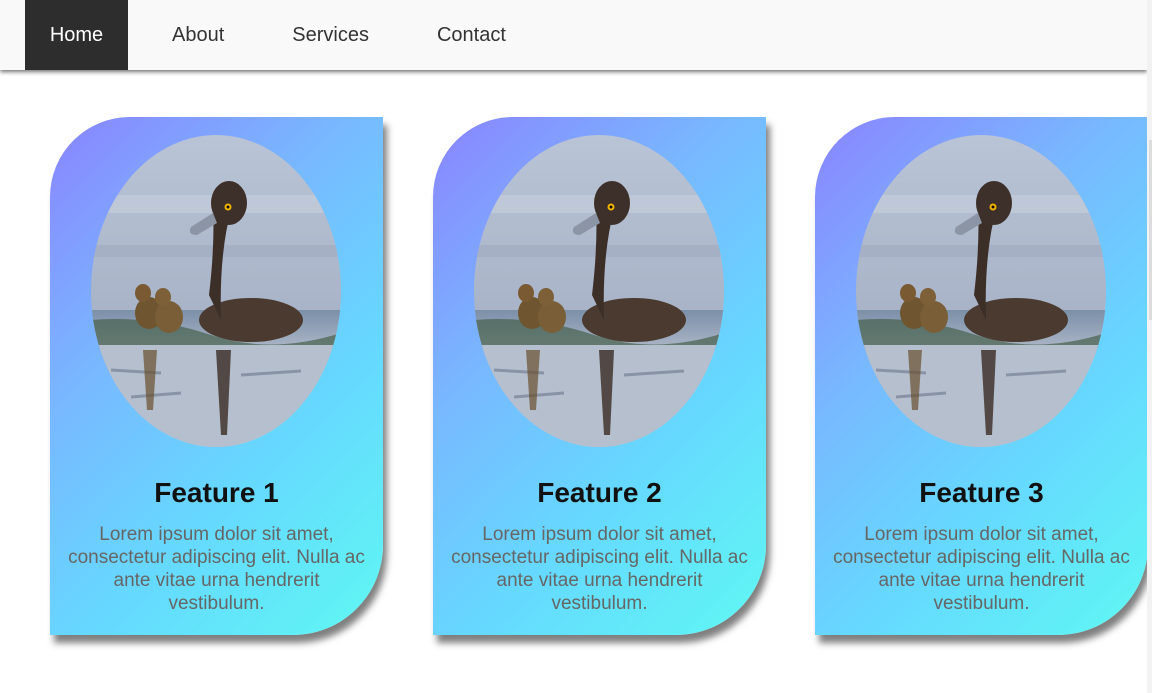 This screenshot has width=1152, height=693. Describe the element at coordinates (573, 35) in the screenshot. I see `top-navbar: Home About Services Contact` at that location.